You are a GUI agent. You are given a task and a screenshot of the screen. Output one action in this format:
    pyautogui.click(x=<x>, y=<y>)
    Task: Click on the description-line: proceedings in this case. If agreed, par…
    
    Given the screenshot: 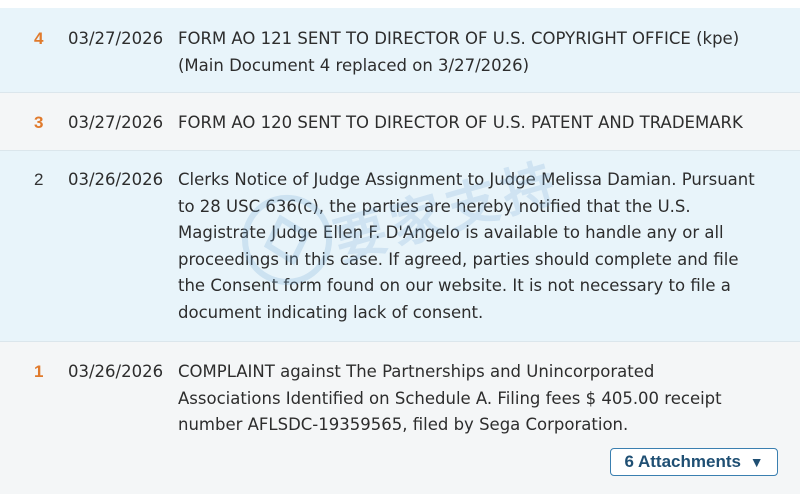 What is the action you would take?
    pyautogui.click(x=458, y=259)
    